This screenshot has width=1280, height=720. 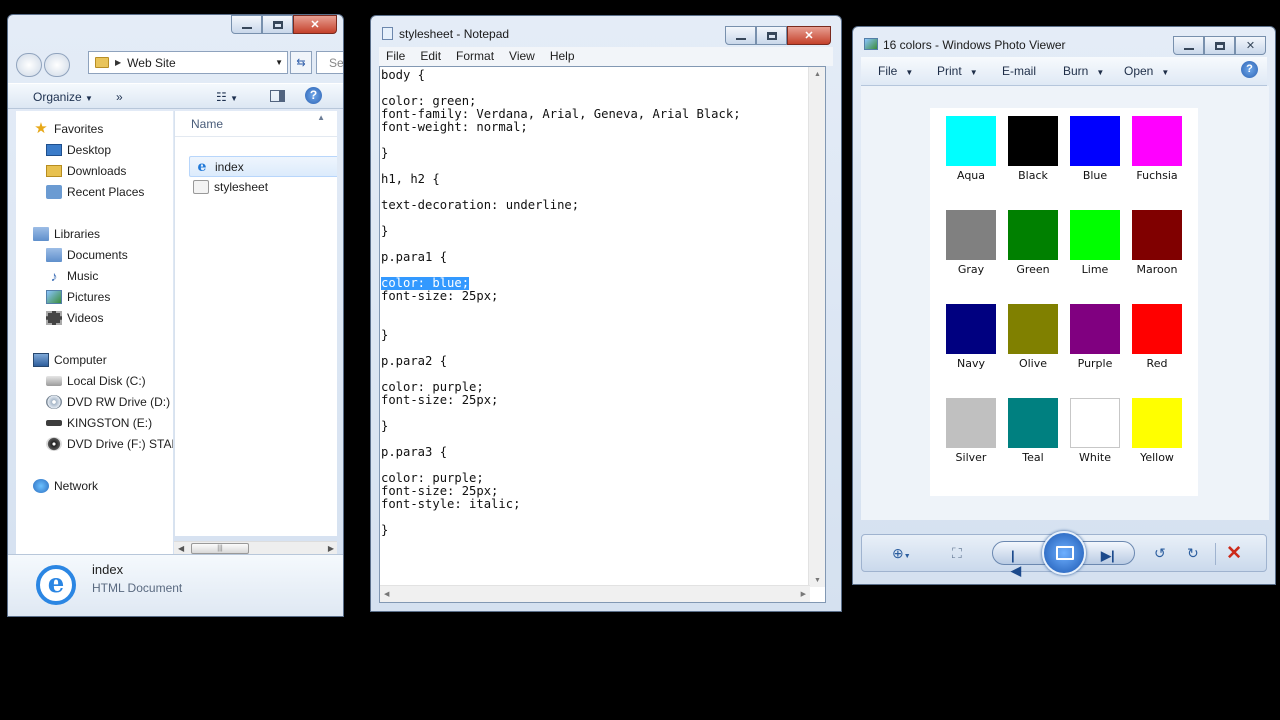 I want to click on email-button: E-mail, so click(x=1019, y=71).